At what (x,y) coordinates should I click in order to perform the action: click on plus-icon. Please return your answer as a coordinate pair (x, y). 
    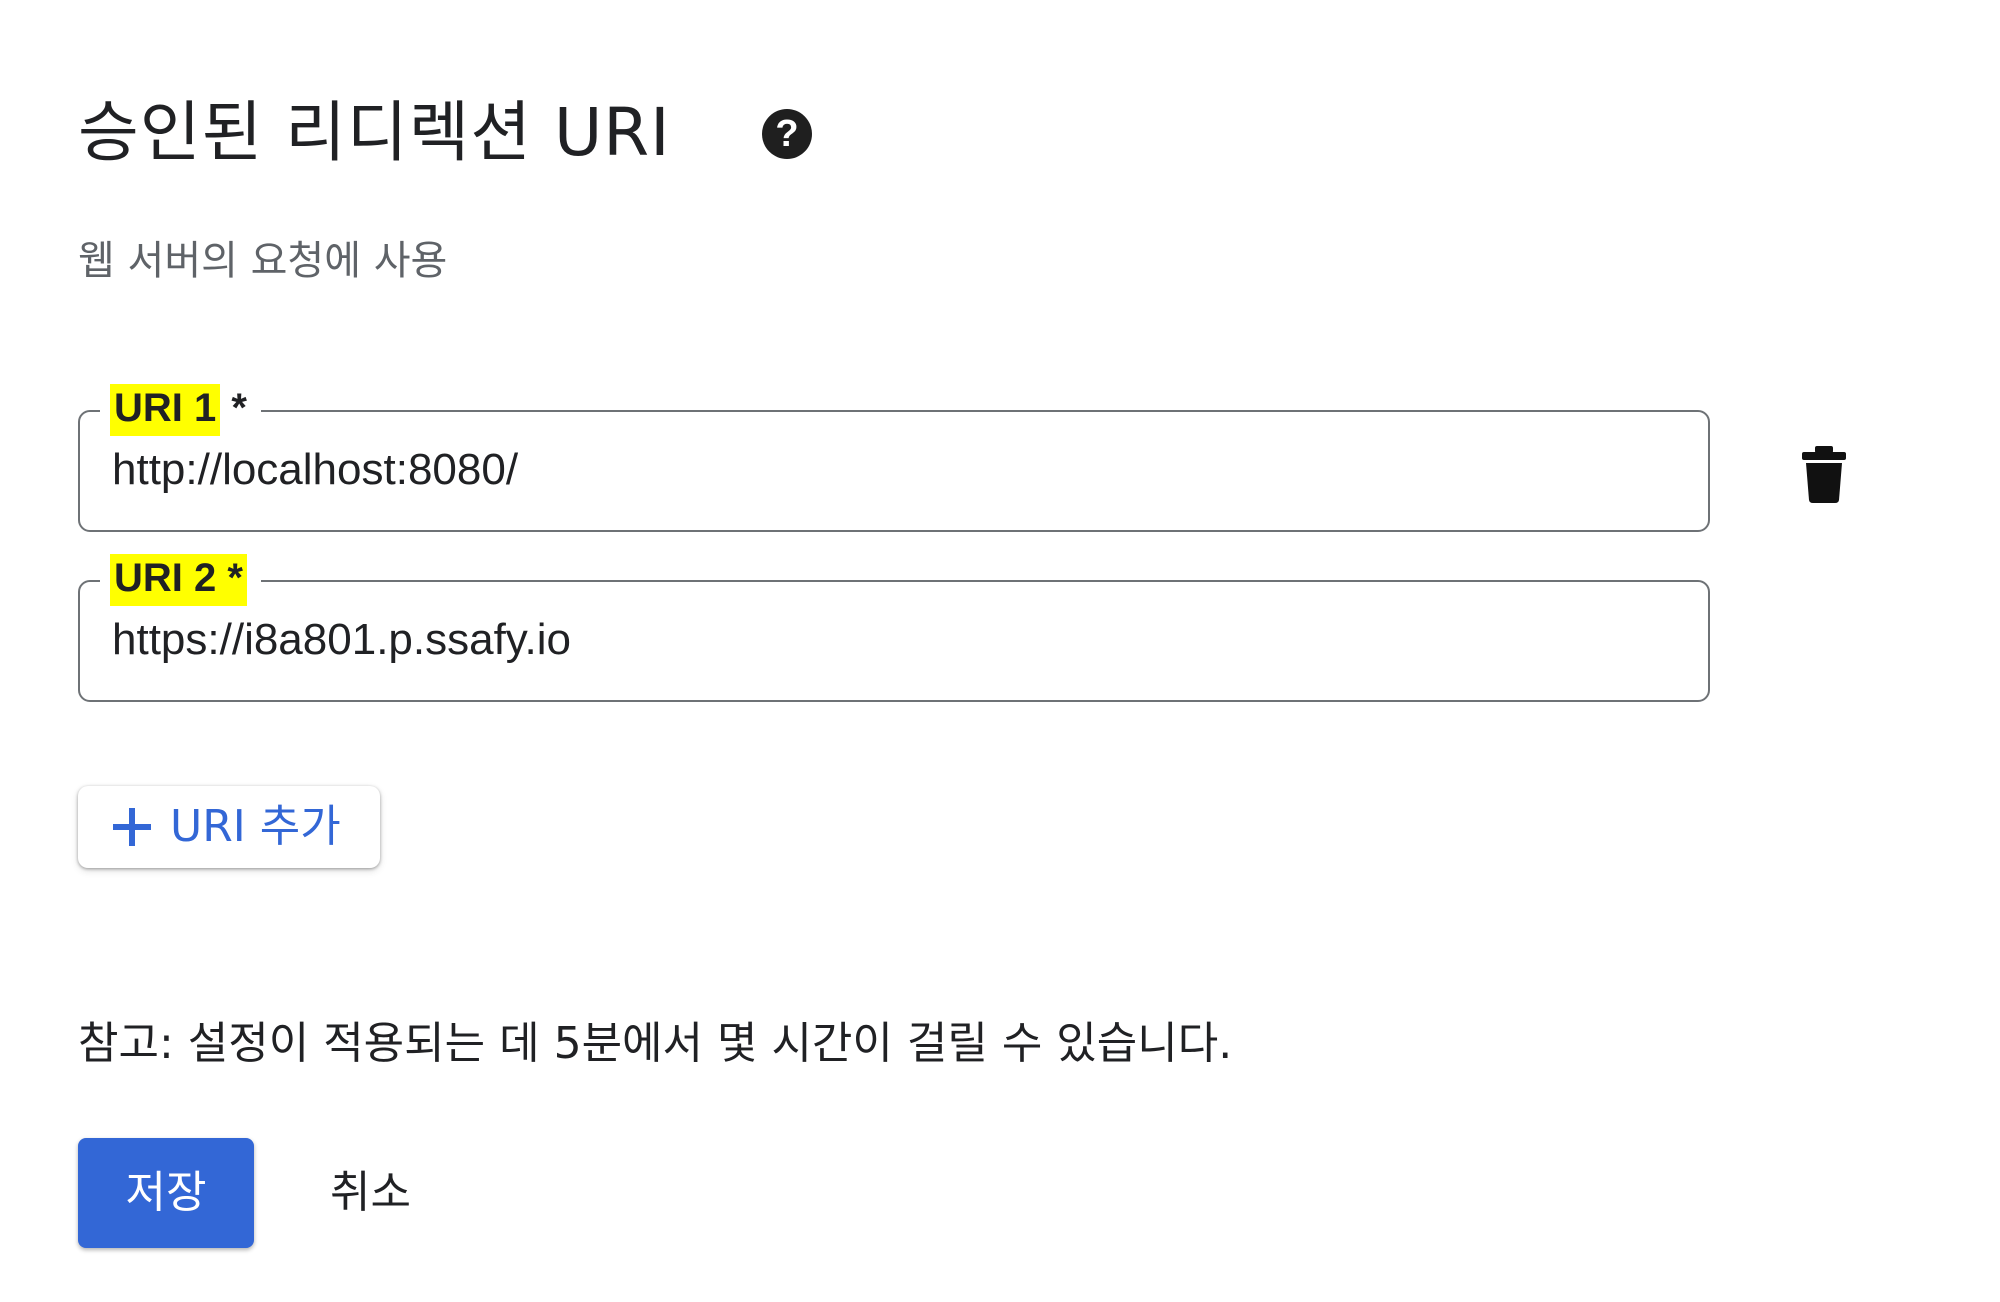
    Looking at the image, I should click on (132, 827).